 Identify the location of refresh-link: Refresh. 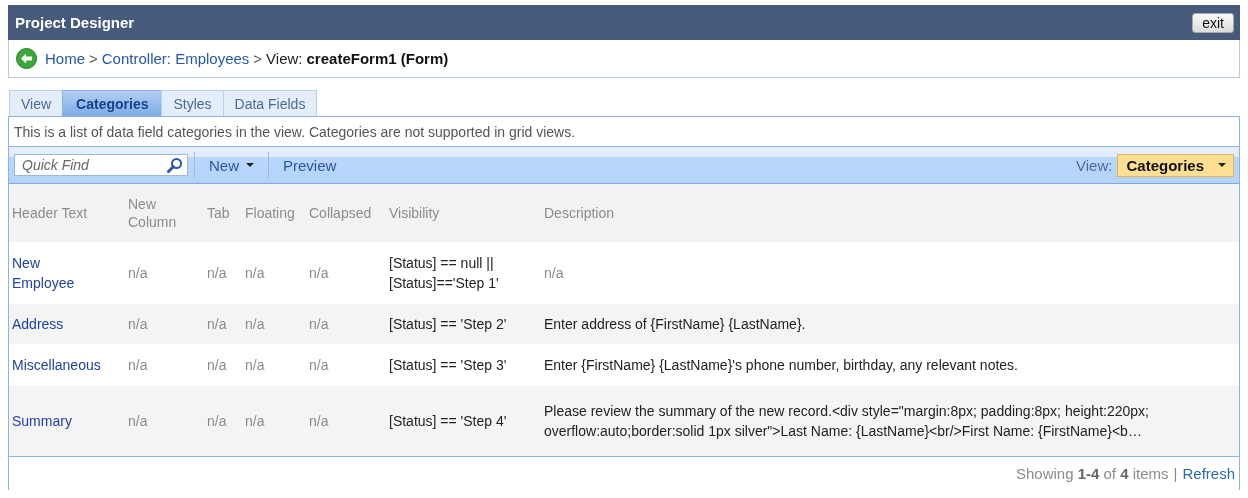
(1208, 473).